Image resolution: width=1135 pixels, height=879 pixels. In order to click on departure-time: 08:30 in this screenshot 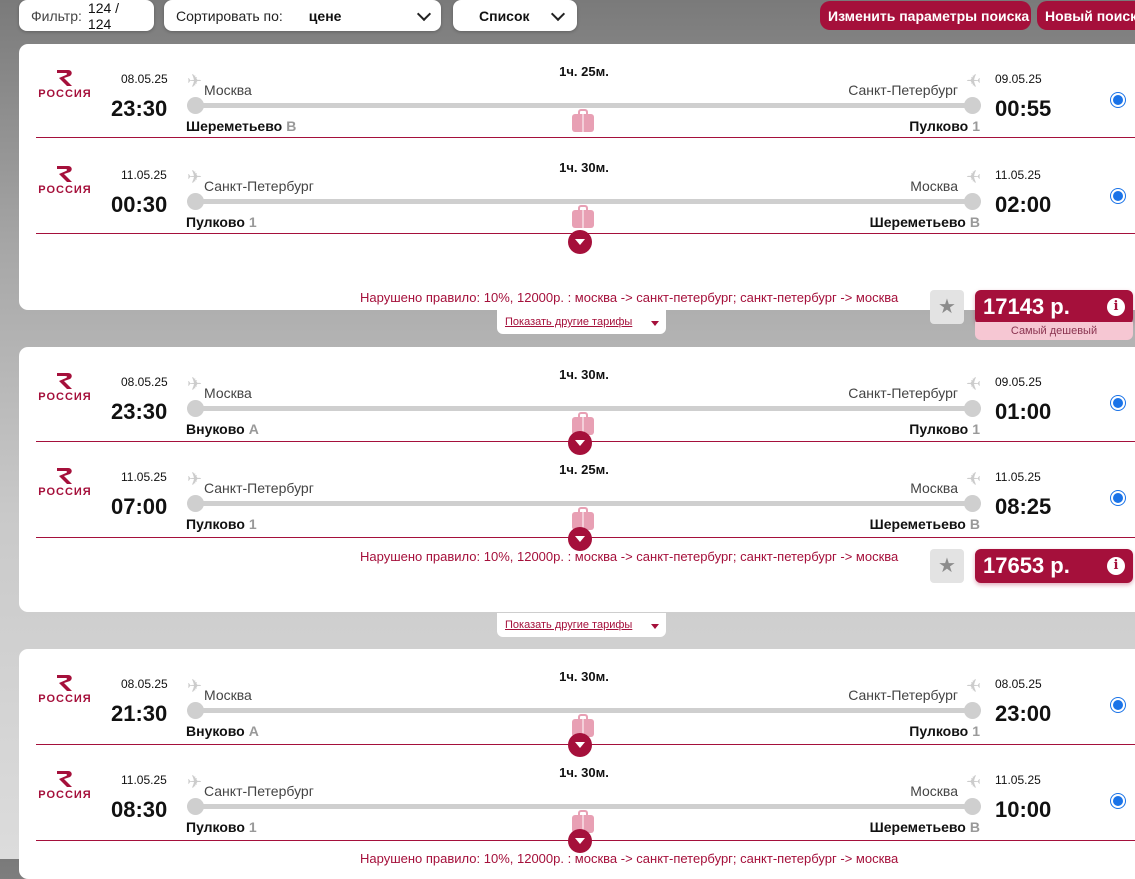, I will do `click(139, 809)`.